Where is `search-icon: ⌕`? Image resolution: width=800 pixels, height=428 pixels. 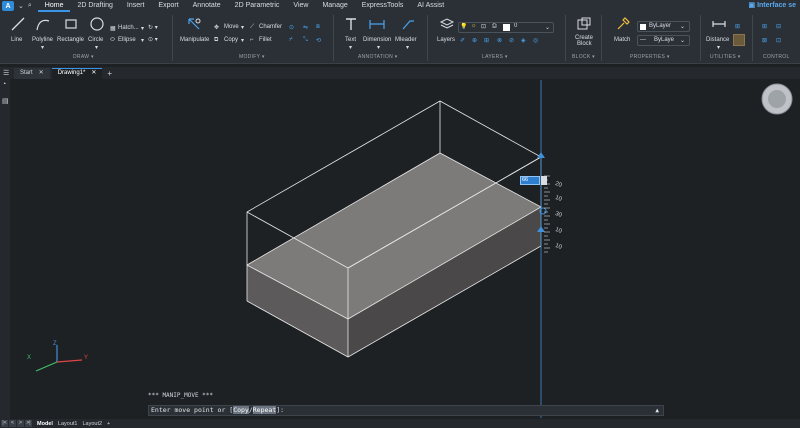
search-icon: ⌕ is located at coordinates (30, 6).